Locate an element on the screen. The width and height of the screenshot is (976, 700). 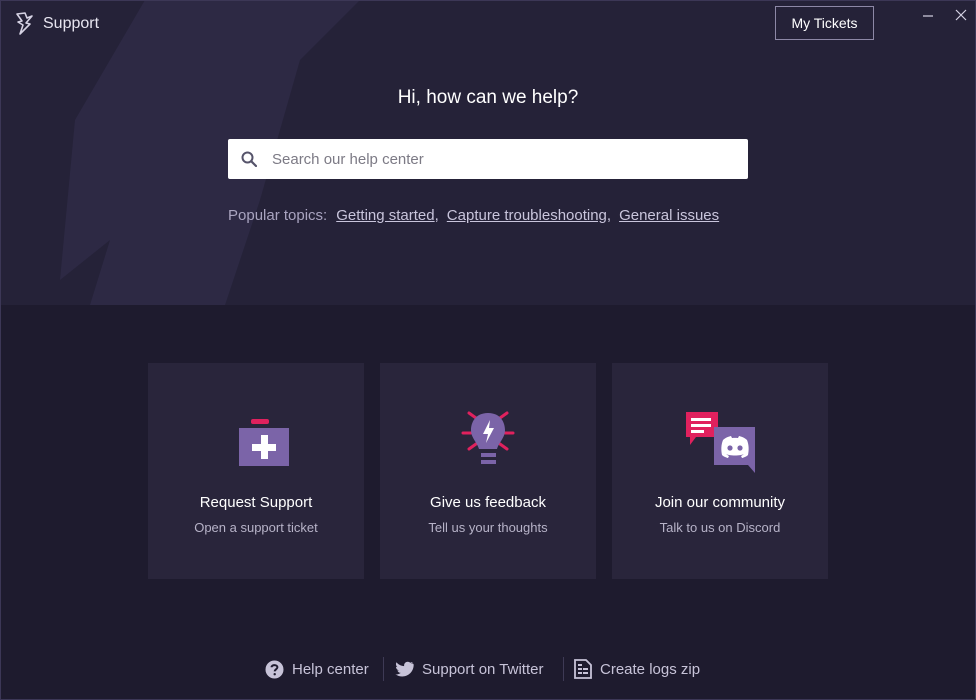
app-title: Support is located at coordinates (71, 23).